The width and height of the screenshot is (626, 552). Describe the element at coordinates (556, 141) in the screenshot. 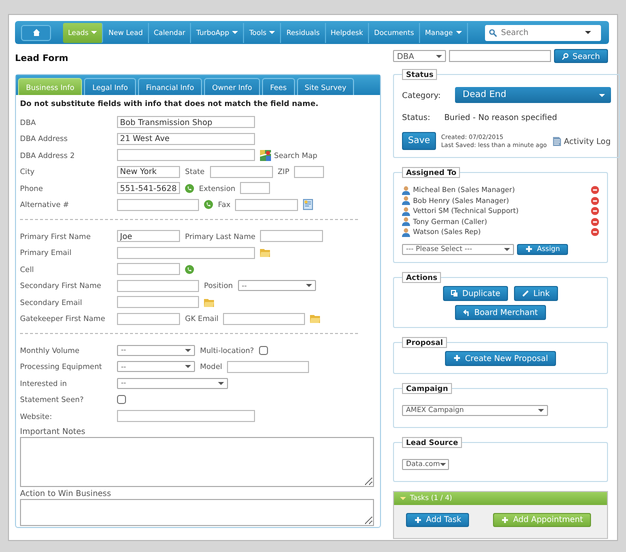

I see `document-icon` at that location.